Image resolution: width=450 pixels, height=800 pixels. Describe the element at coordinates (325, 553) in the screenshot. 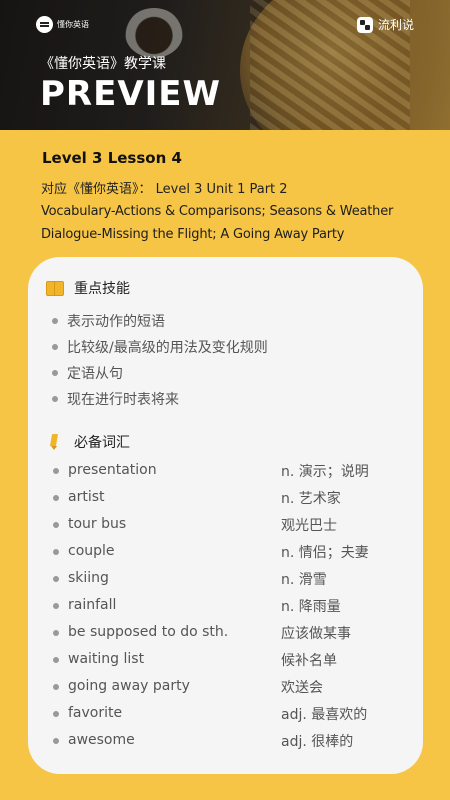

I see `vocab-meaning: n. 情侣；夫妻` at that location.